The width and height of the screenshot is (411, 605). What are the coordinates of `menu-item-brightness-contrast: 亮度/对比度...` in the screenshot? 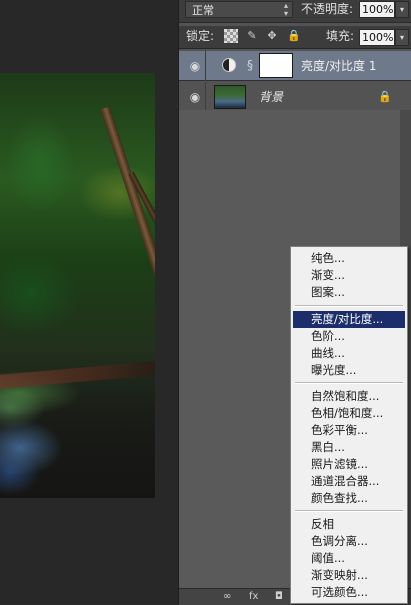 It's located at (349, 319).